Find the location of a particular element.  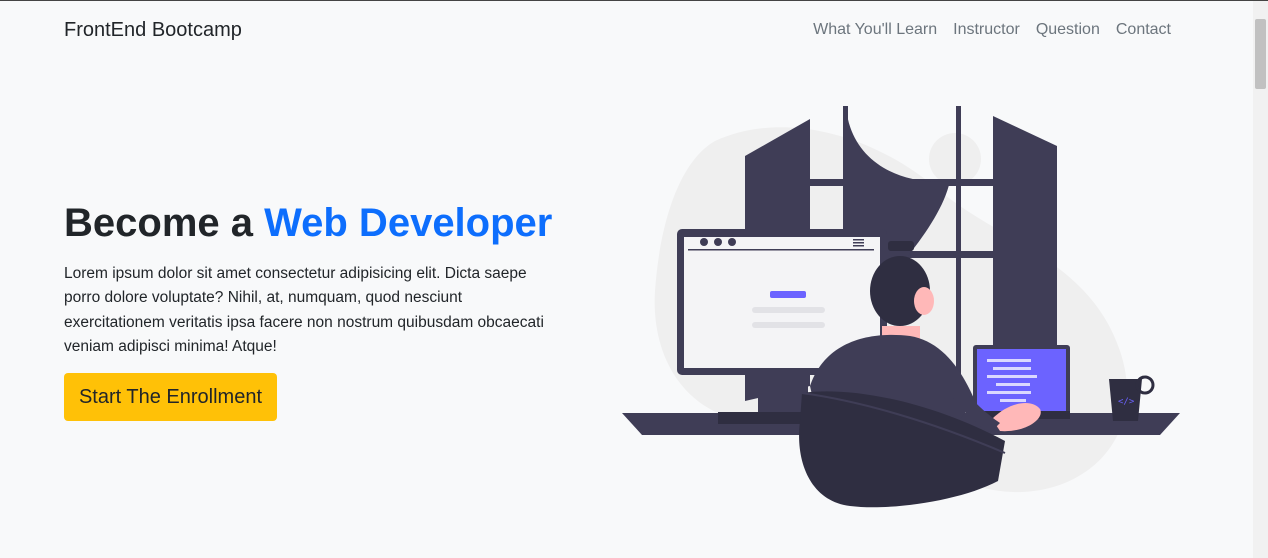

nav-link-instructor: Instructor is located at coordinates (986, 30).